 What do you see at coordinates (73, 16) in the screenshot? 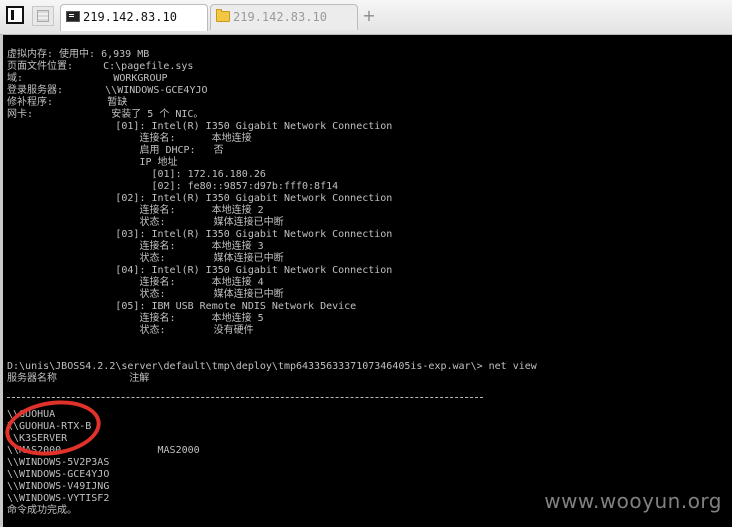
I see `terminal-icon` at bounding box center [73, 16].